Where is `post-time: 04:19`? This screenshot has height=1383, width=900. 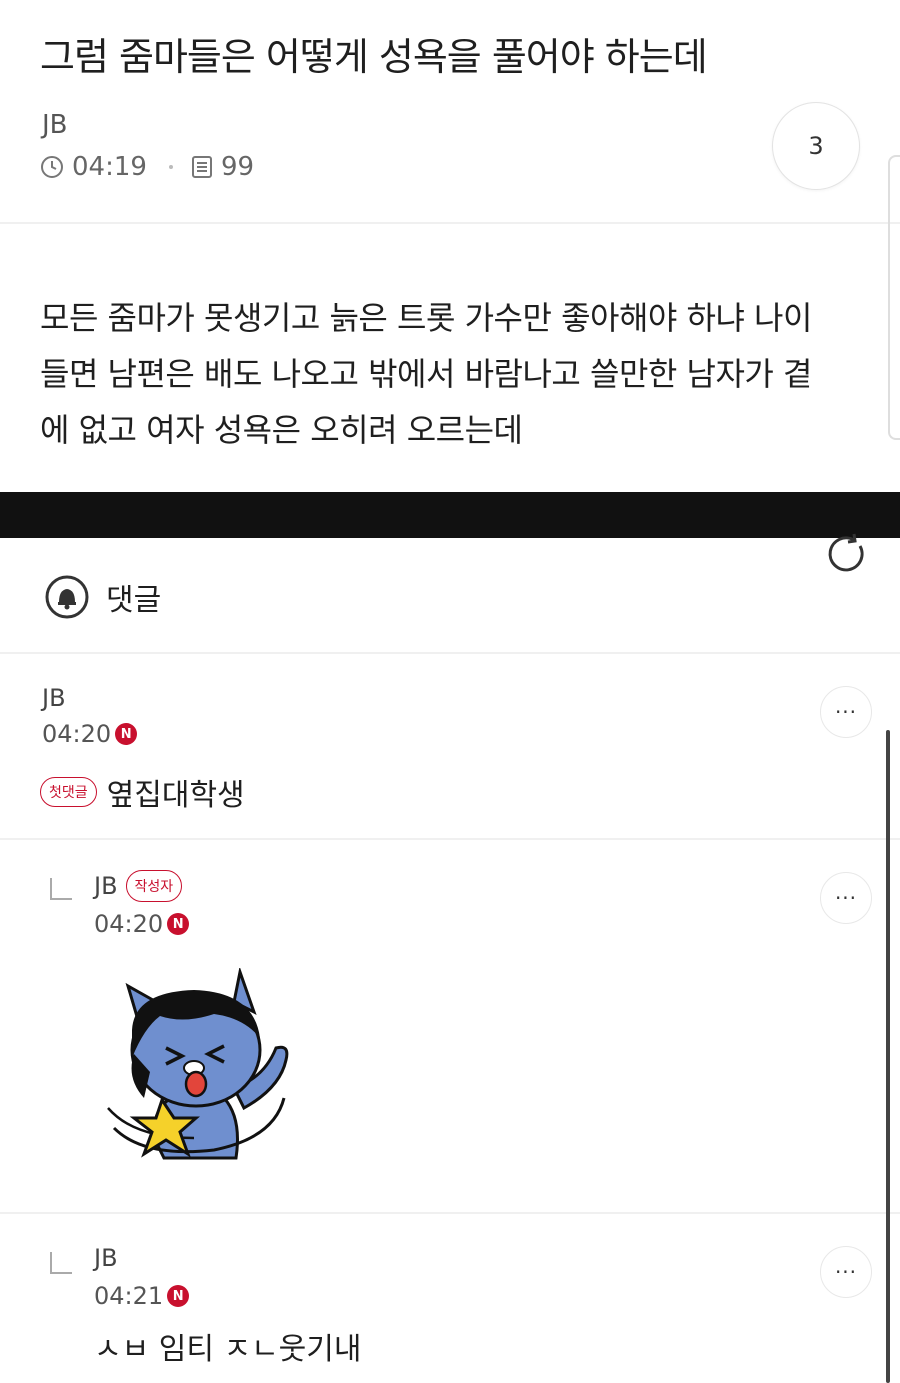
post-time: 04:19 is located at coordinates (109, 167).